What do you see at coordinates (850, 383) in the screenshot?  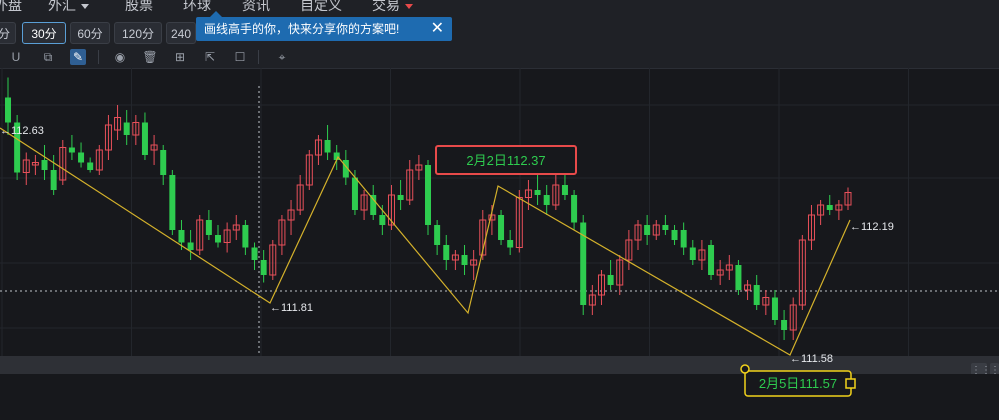 I see `annotation-handle-square` at bounding box center [850, 383].